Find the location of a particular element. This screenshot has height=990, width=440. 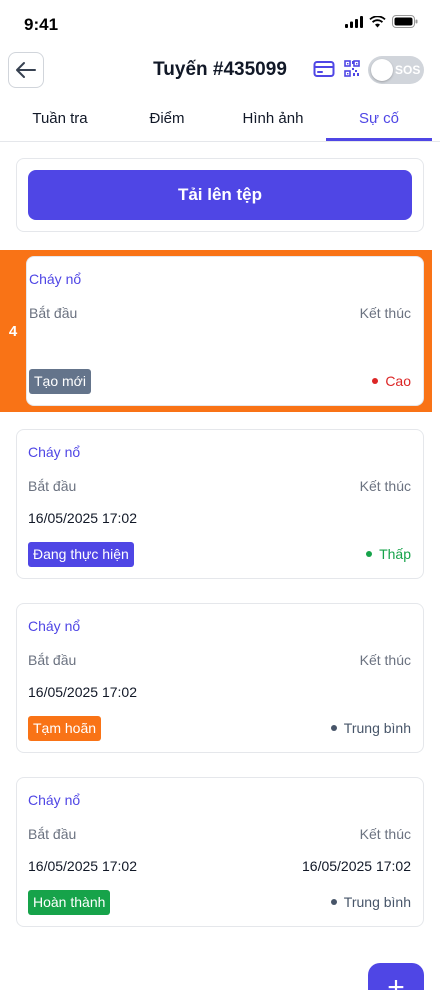

status-badge: Đang thực hiện is located at coordinates (81, 554).